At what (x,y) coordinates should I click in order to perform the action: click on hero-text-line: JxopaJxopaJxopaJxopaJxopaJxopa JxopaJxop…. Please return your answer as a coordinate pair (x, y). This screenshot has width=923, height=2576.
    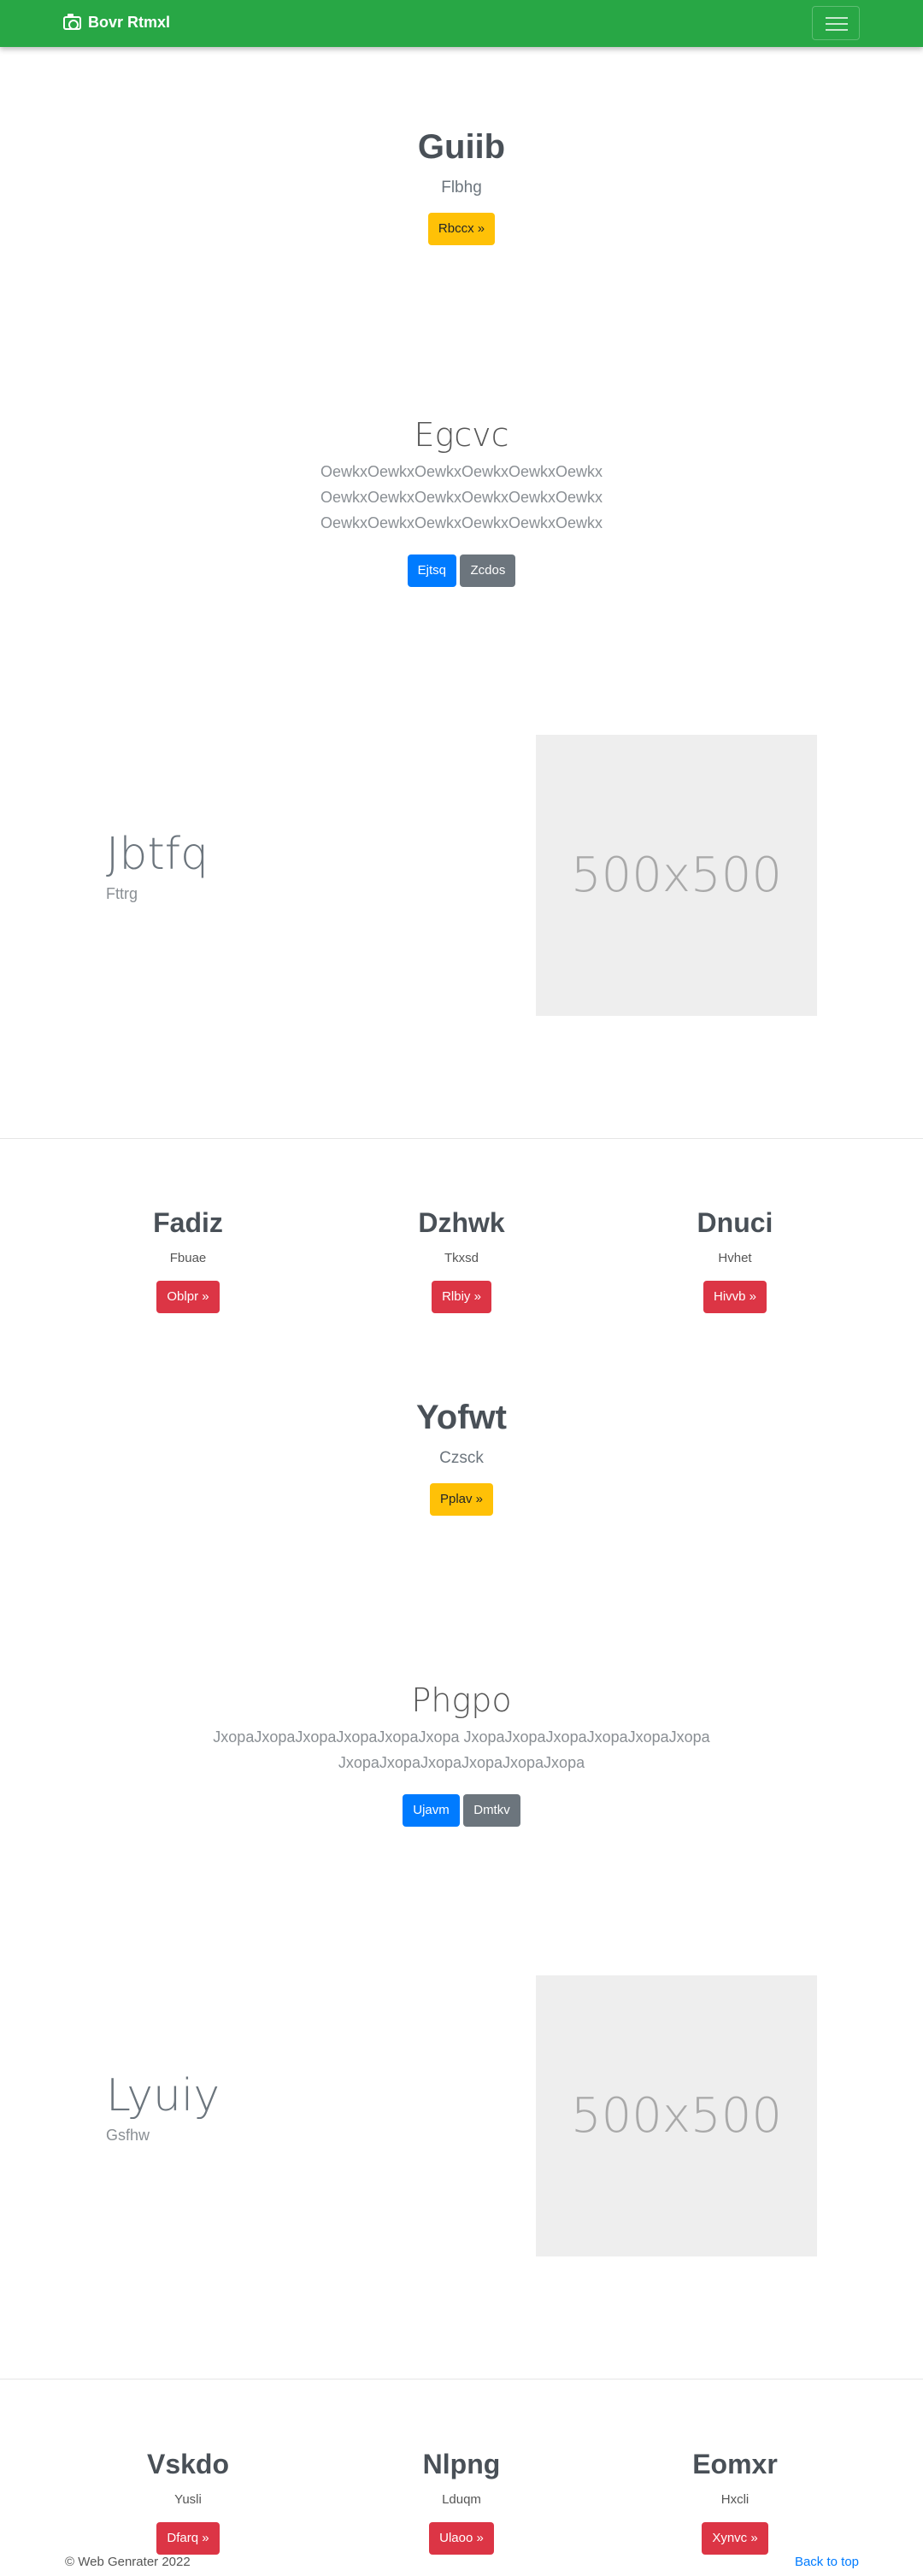
    Looking at the image, I should click on (461, 1737).